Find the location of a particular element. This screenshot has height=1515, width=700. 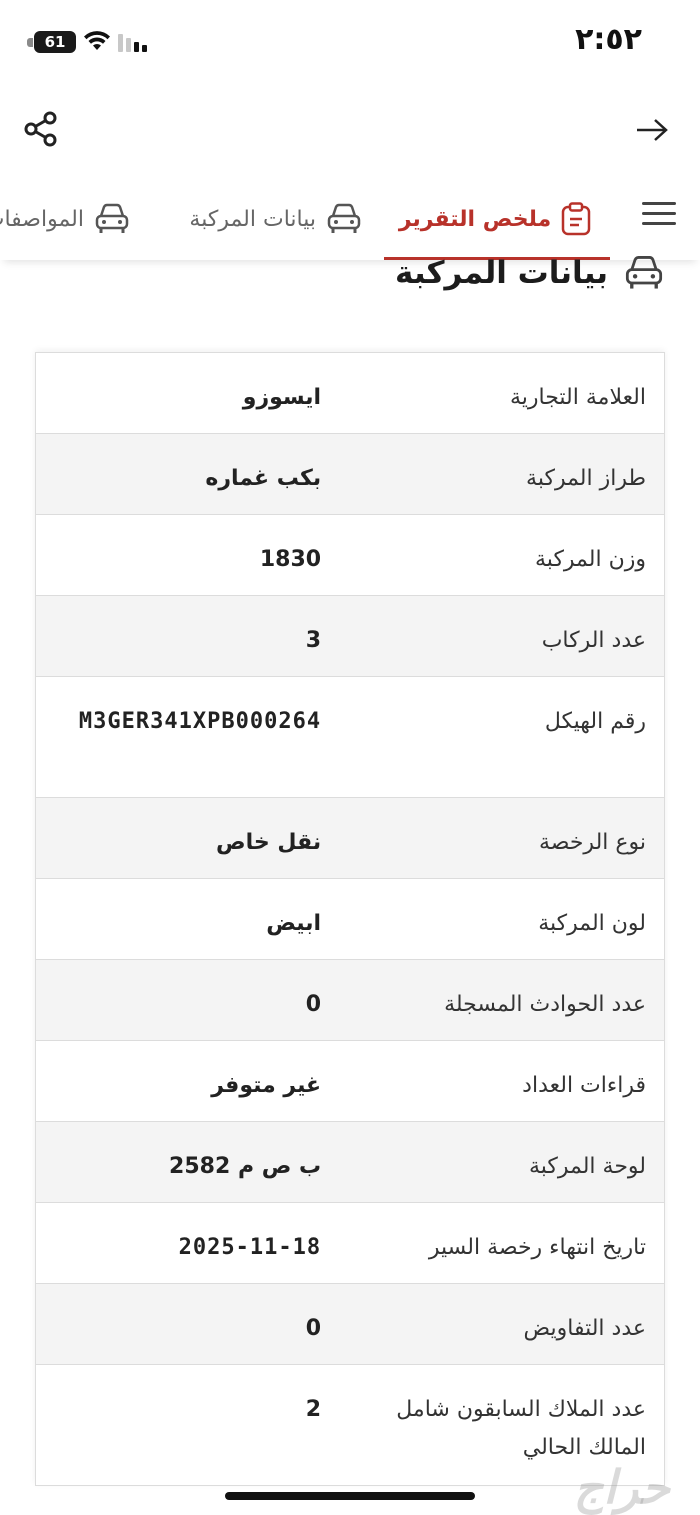

row-value: ب ص م 2582 is located at coordinates (245, 1166).